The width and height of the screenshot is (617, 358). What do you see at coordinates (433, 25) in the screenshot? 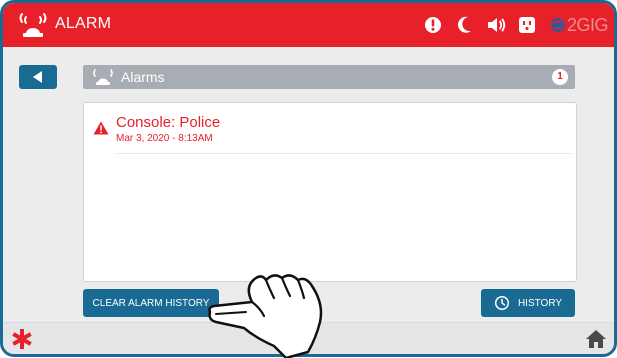
I see `alert-icon` at bounding box center [433, 25].